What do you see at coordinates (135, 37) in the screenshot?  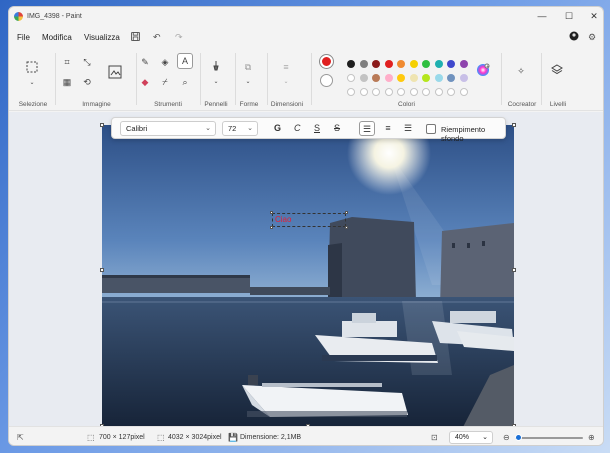 I see `save-icon` at bounding box center [135, 37].